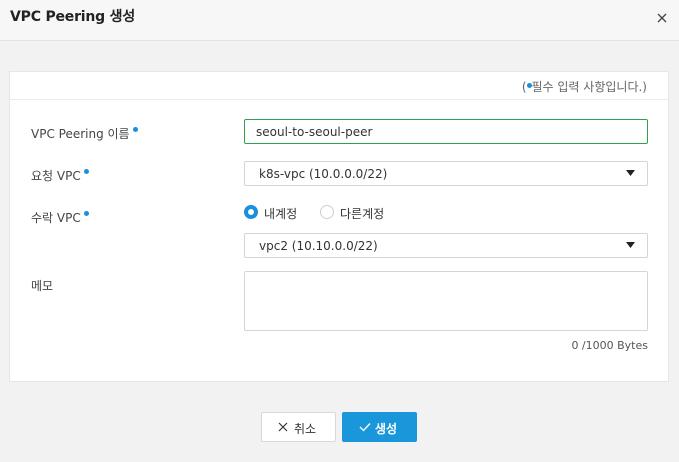 Image resolution: width=679 pixels, height=462 pixels. What do you see at coordinates (339, 20) in the screenshot?
I see `dialog-header: VPC Peering 생성` at bounding box center [339, 20].